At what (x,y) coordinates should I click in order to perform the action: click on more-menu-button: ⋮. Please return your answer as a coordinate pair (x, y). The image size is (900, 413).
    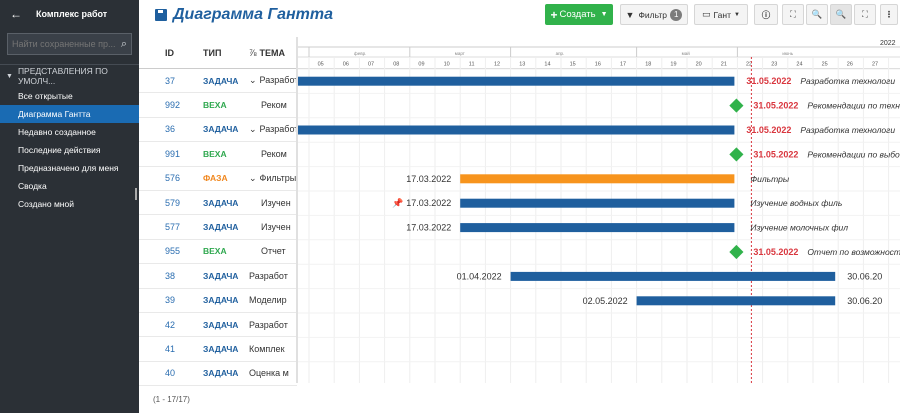
    Looking at the image, I should click on (889, 14).